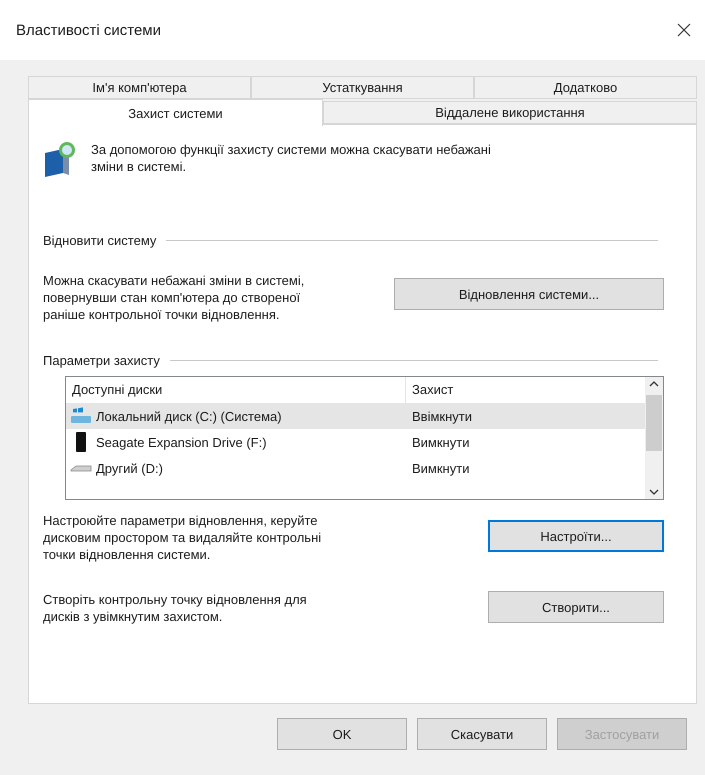  What do you see at coordinates (175, 112) in the screenshot?
I see `tab: Захист системи` at bounding box center [175, 112].